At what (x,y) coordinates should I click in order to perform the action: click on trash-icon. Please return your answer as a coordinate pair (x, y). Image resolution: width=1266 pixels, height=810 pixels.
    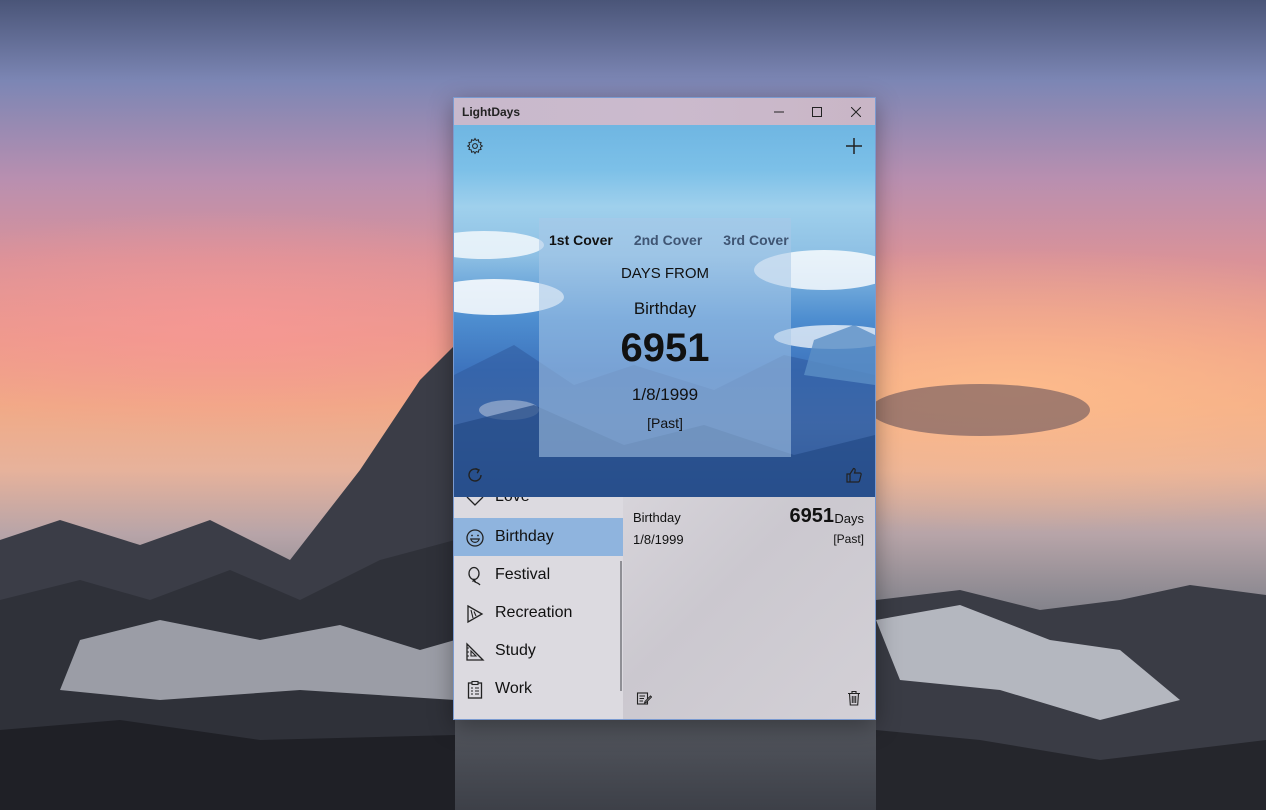
    Looking at the image, I should click on (854, 698).